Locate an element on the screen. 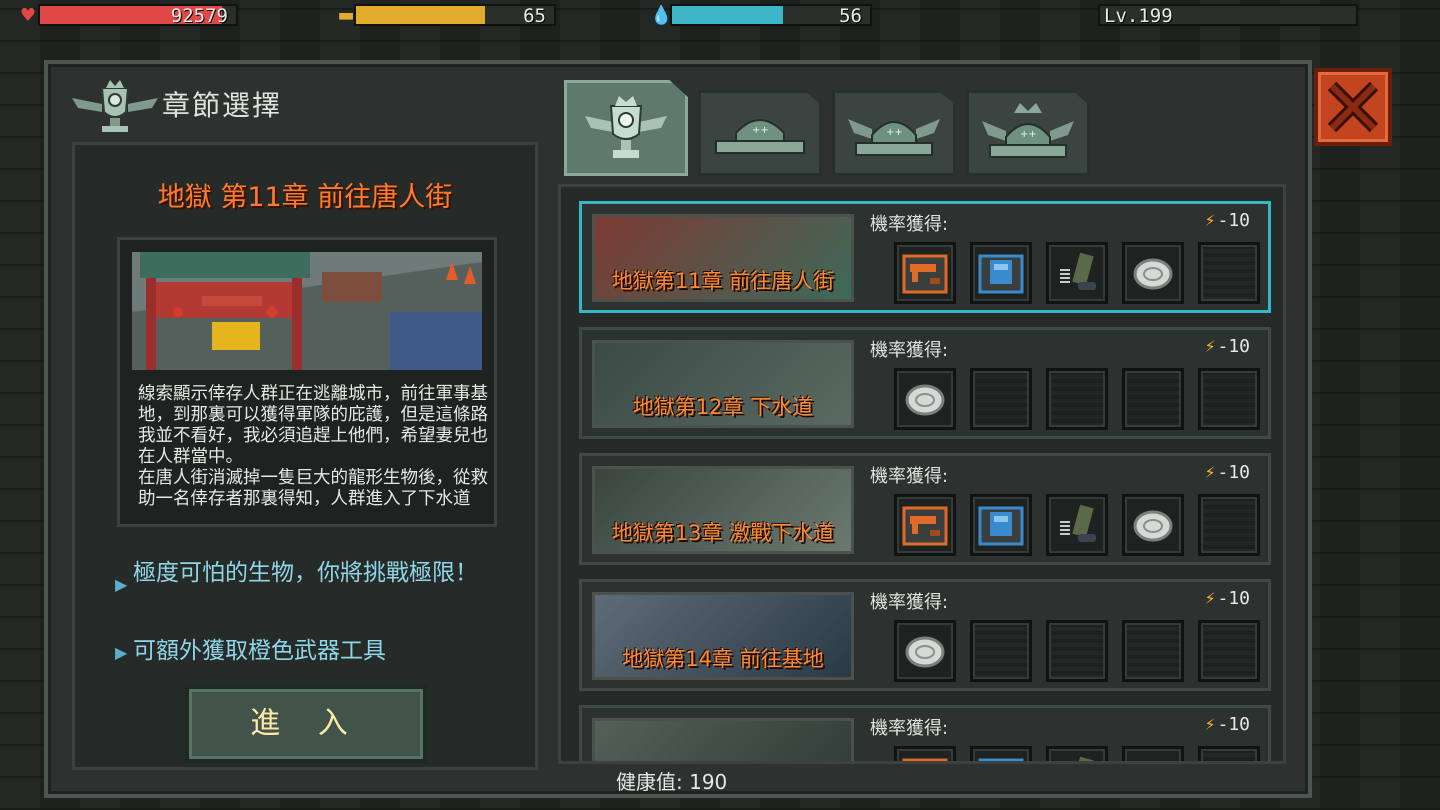  chapter-thumbnail: 地獄第13章 激戰下水道 is located at coordinates (723, 510).